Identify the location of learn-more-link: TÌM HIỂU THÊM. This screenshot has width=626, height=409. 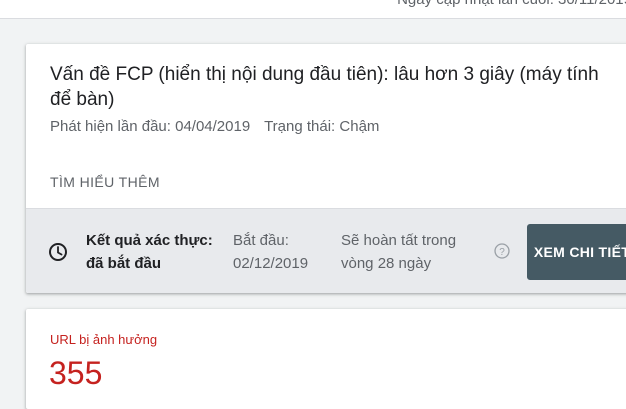
(105, 182).